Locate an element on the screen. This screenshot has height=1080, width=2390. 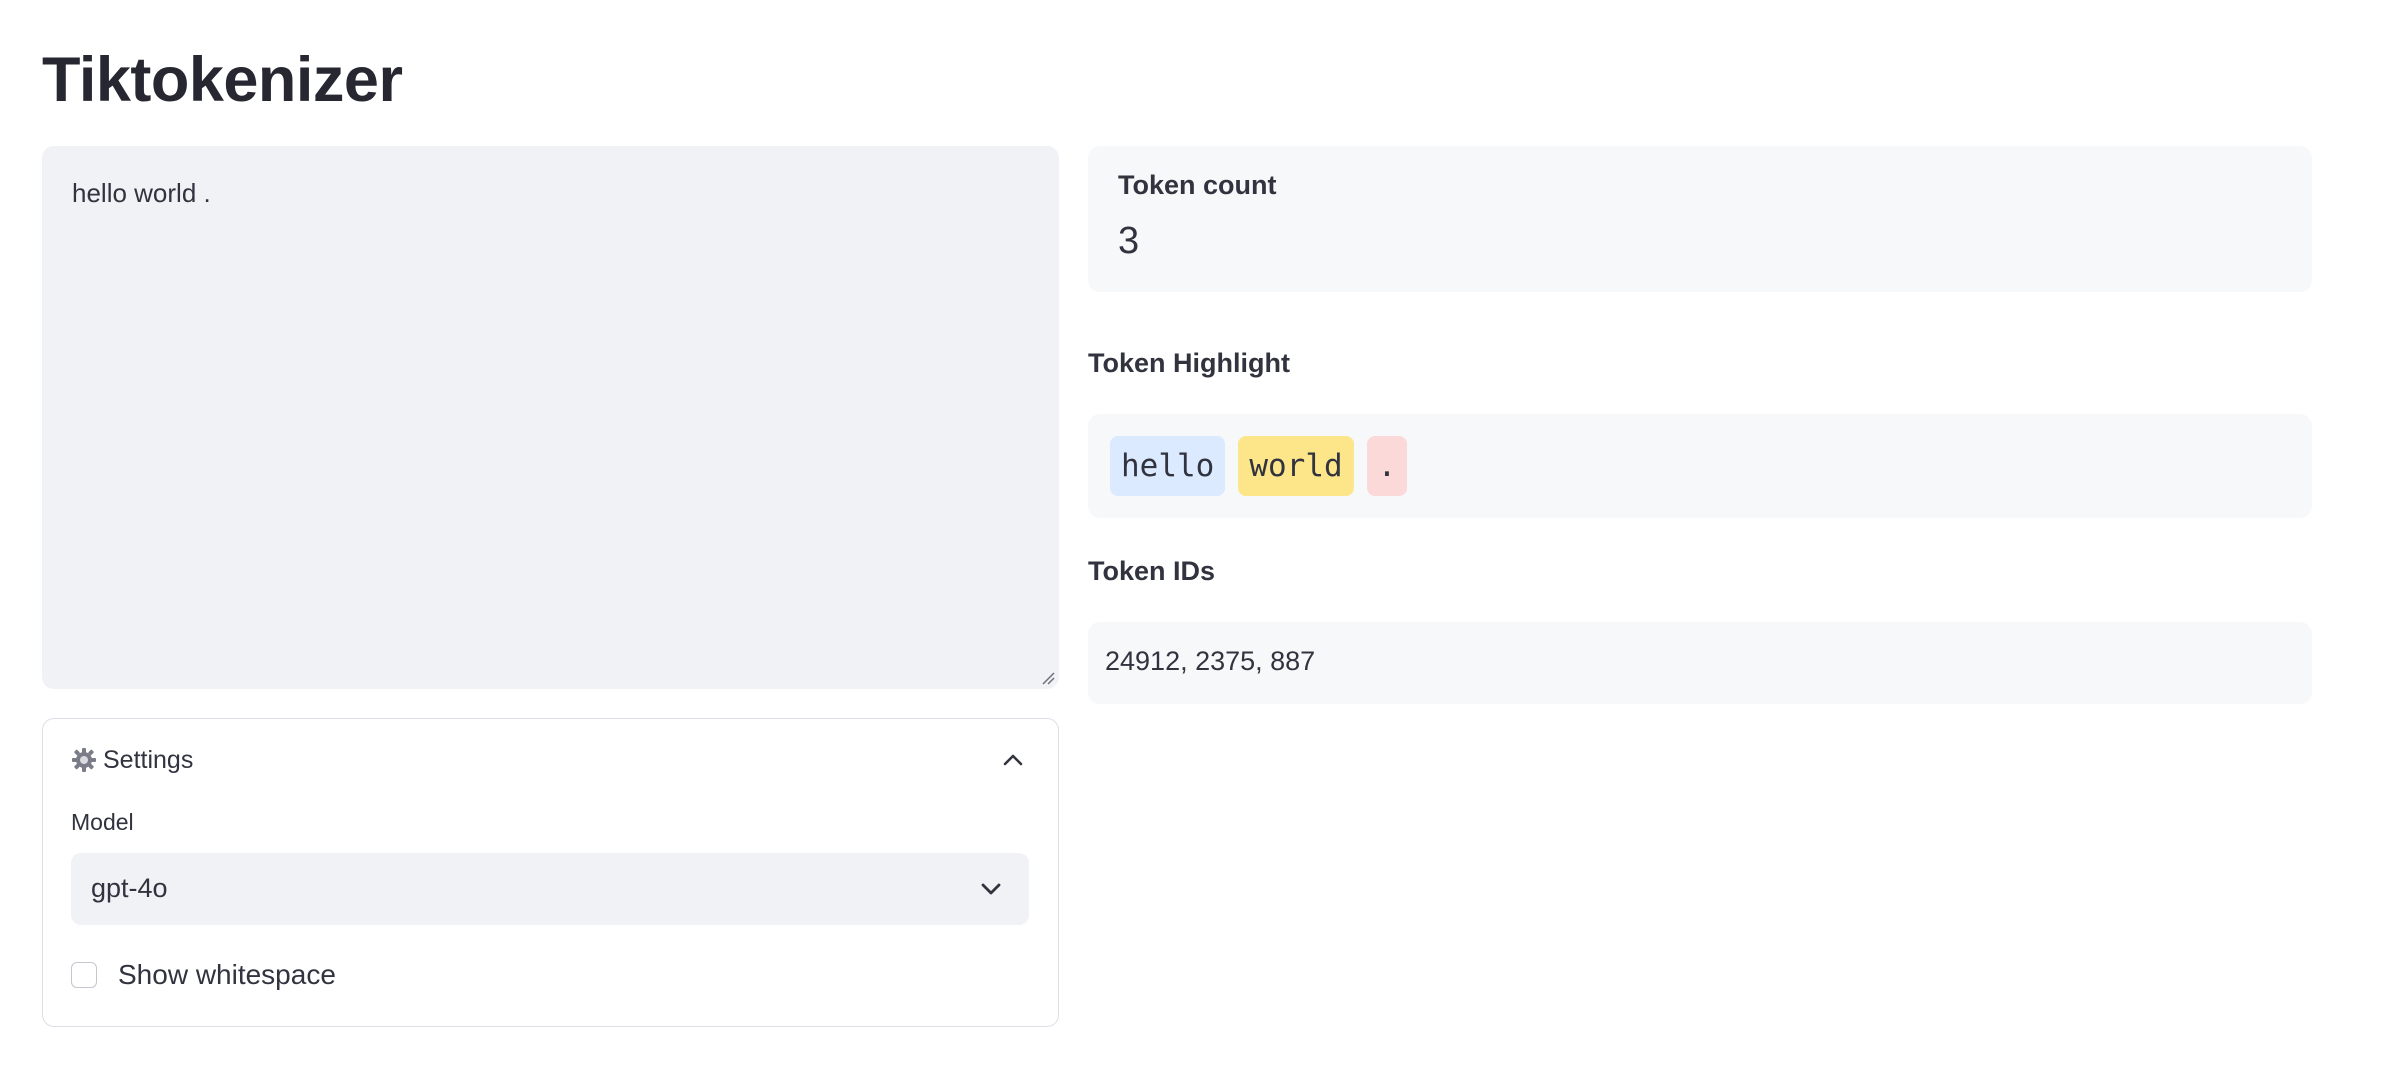
settings-expander: Settings Model gpt-4o Show whitespace is located at coordinates (550, 872).